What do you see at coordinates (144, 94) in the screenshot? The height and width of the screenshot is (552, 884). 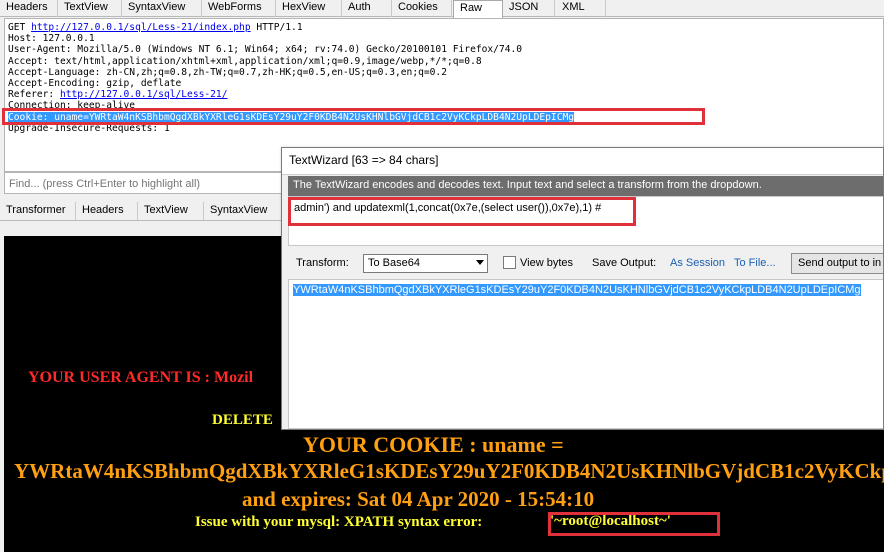 I see `referer-link: http://127.0.0.1/sql/Less-21/` at bounding box center [144, 94].